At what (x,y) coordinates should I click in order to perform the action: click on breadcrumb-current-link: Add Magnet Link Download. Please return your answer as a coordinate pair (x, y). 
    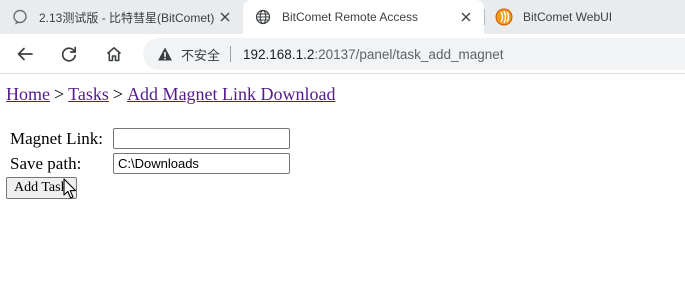
    Looking at the image, I should click on (231, 94).